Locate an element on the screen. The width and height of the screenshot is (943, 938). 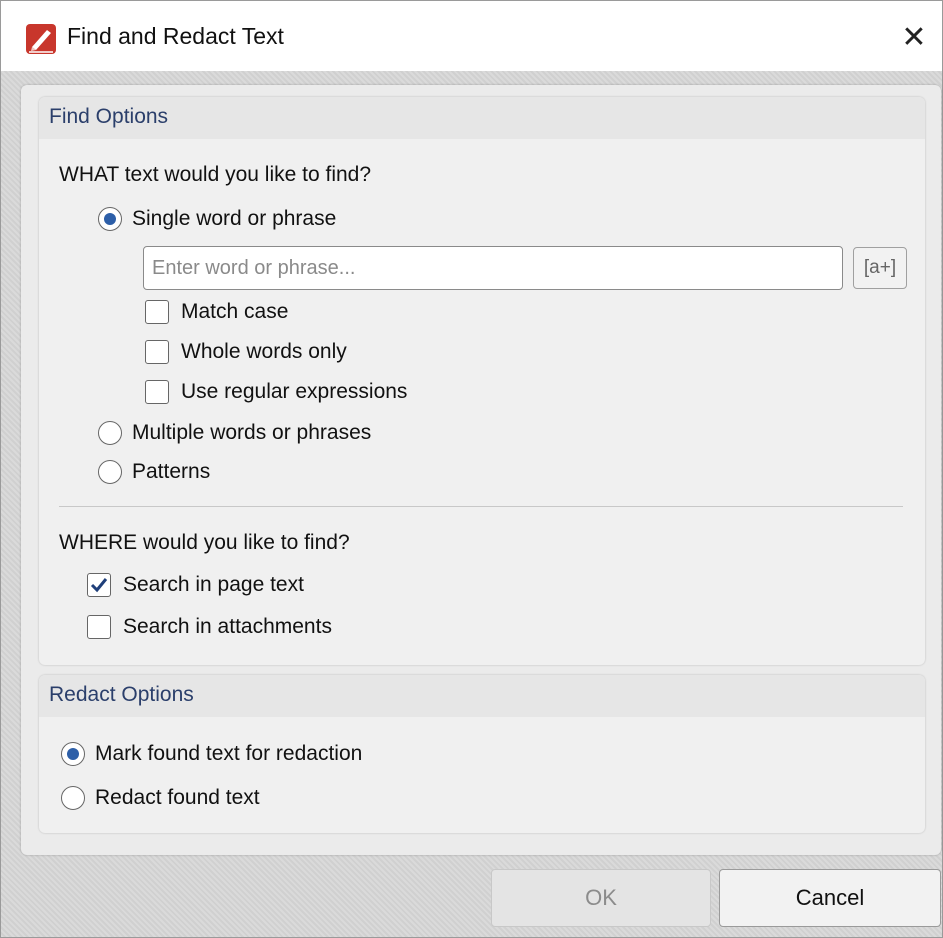
regex-checkbox is located at coordinates (157, 392).